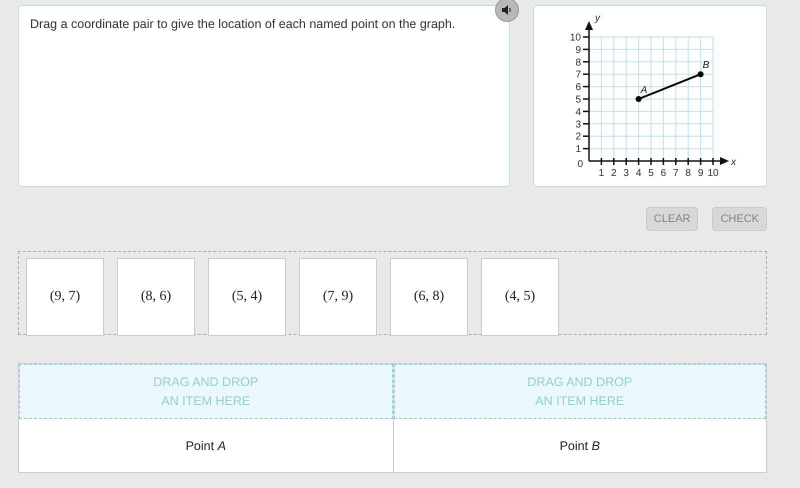  What do you see at coordinates (338, 297) in the screenshot?
I see `answer-tile: (7, 9)` at bounding box center [338, 297].